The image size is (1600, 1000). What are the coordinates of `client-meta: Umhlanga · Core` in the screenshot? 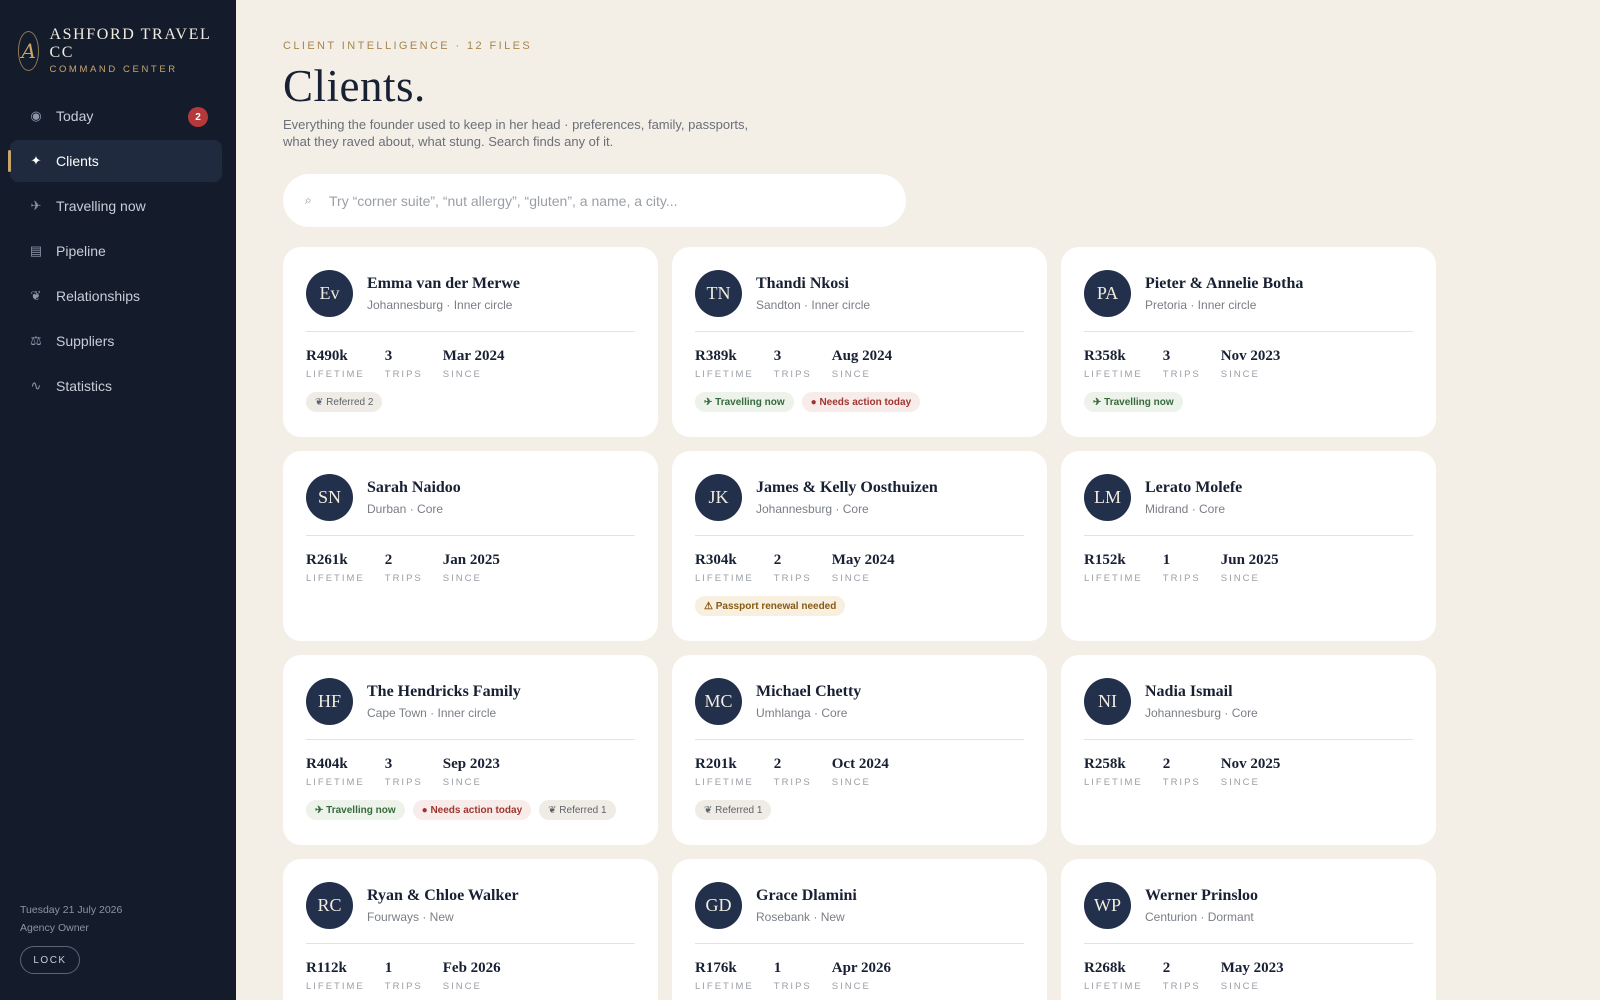 It's located at (802, 712).